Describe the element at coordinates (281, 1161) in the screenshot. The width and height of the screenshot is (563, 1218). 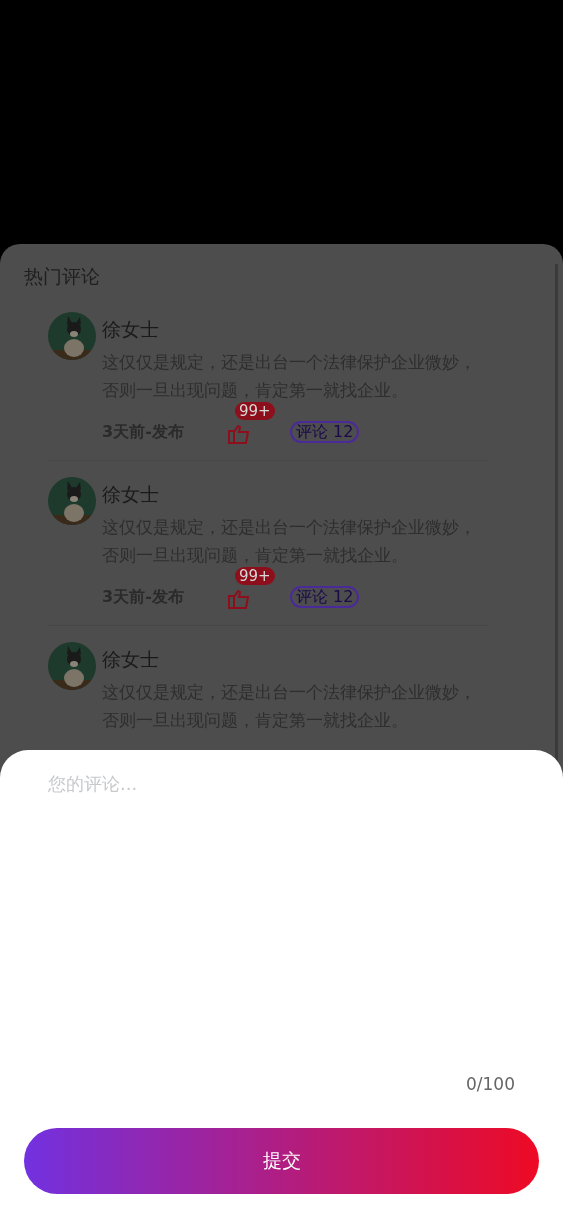
I see `submit-button: 提交` at that location.